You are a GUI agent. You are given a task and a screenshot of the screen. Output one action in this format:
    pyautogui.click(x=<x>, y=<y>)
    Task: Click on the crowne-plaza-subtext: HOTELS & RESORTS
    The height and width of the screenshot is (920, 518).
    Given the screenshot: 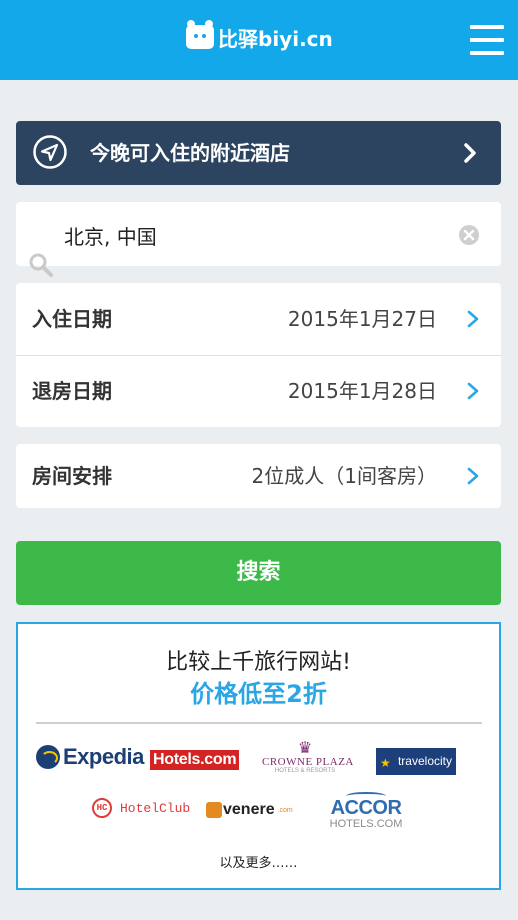 What is the action you would take?
    pyautogui.click(x=305, y=771)
    